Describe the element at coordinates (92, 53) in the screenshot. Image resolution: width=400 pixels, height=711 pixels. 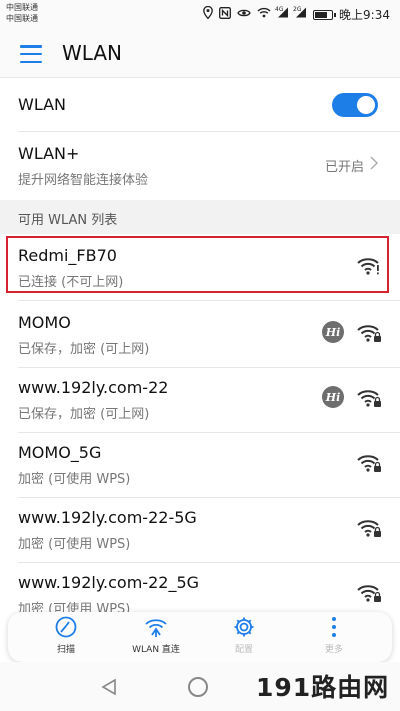
I see `page-title: WLAN` at that location.